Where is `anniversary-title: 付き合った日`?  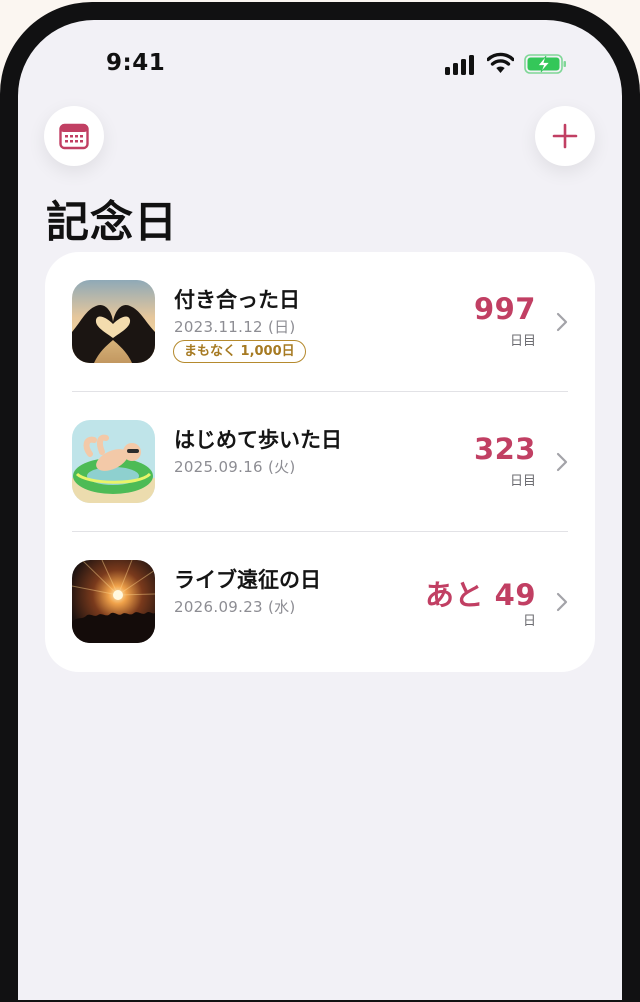
anniversary-title: 付き合った日 is located at coordinates (237, 300).